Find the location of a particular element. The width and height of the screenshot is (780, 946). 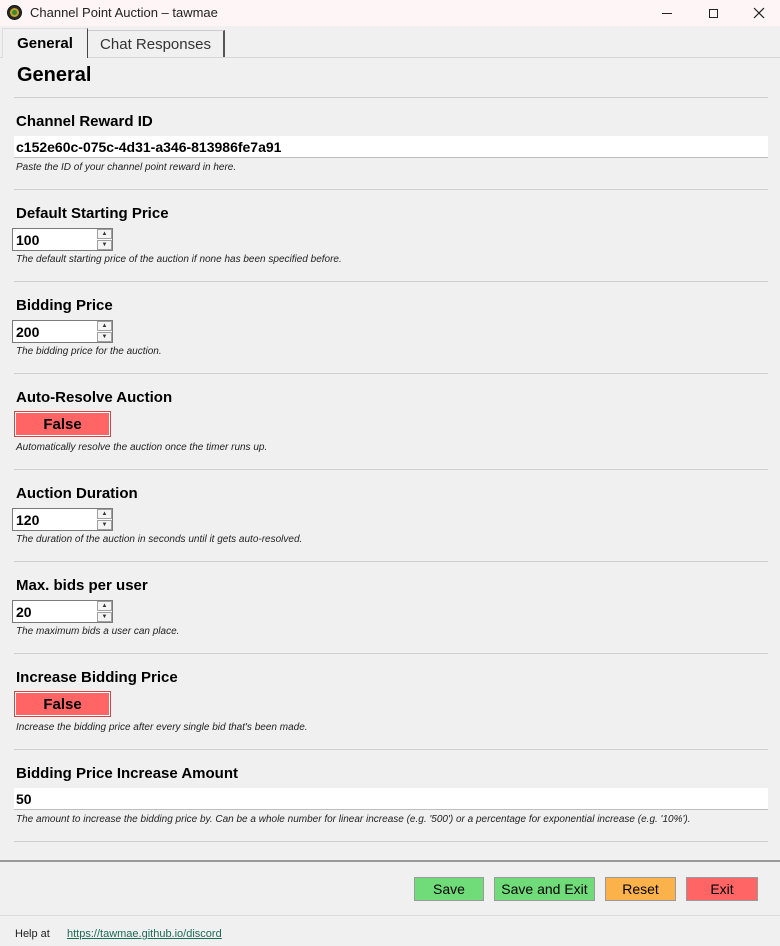

auto-resolve-label: Auto-Resolve Auction is located at coordinates (94, 397).